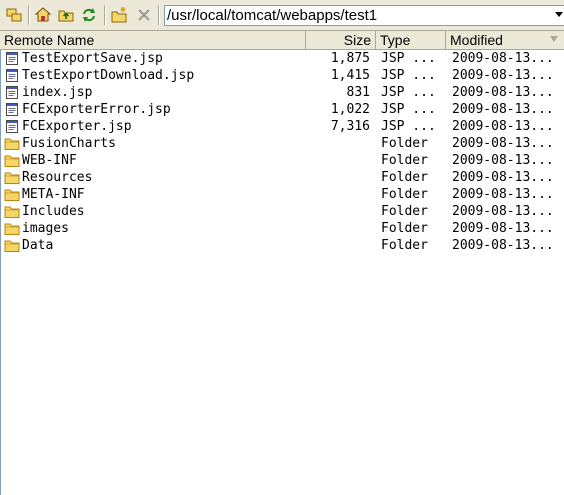  I want to click on file-name: TestExportSave.jsp, so click(92, 58).